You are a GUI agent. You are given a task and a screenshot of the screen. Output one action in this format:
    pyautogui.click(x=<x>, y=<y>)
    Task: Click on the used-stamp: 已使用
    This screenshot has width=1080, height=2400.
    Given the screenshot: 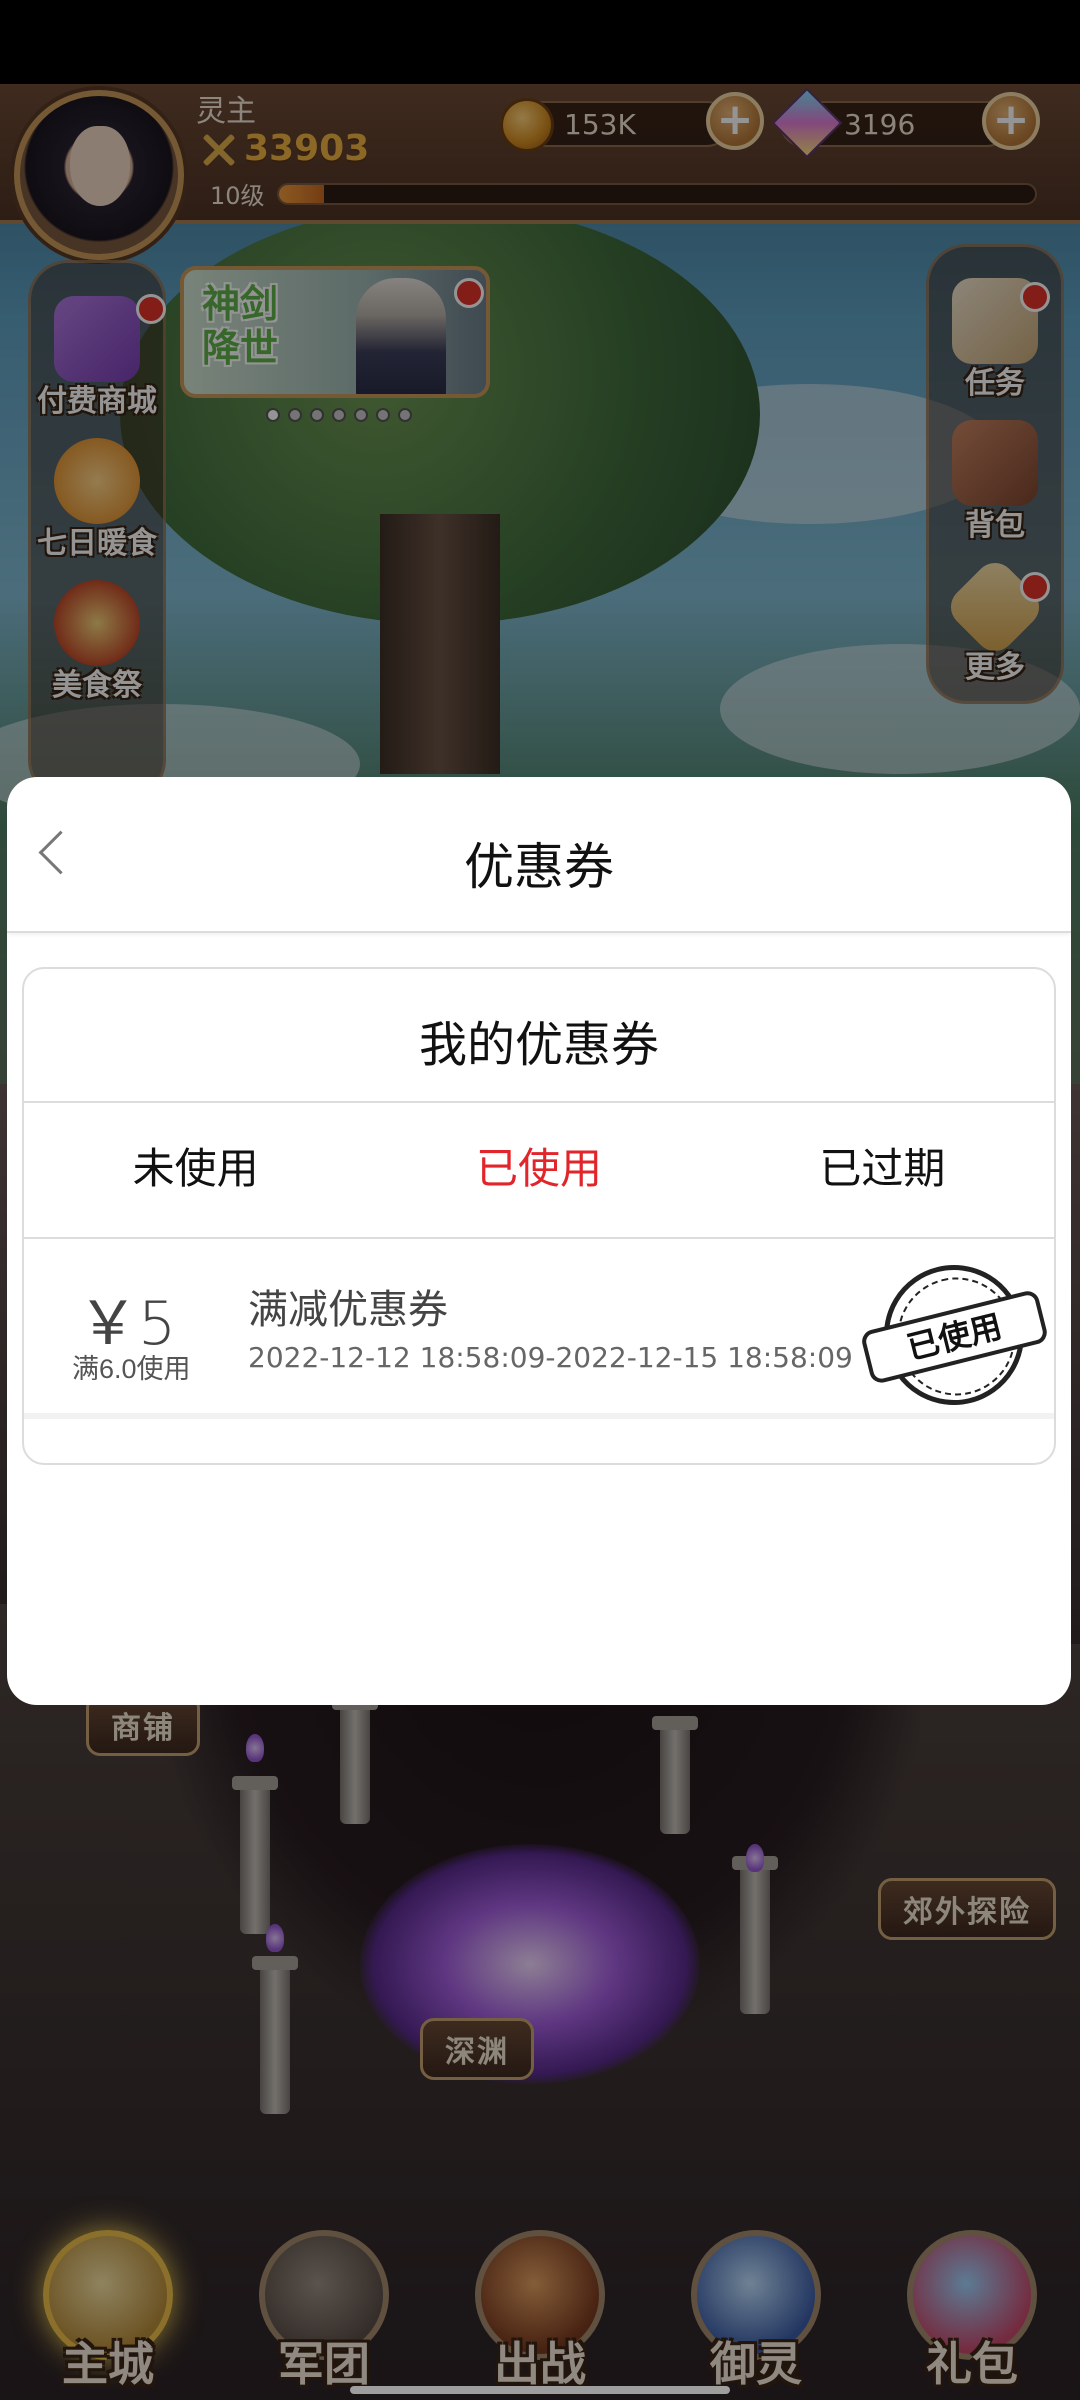 What is the action you would take?
    pyautogui.click(x=954, y=1335)
    